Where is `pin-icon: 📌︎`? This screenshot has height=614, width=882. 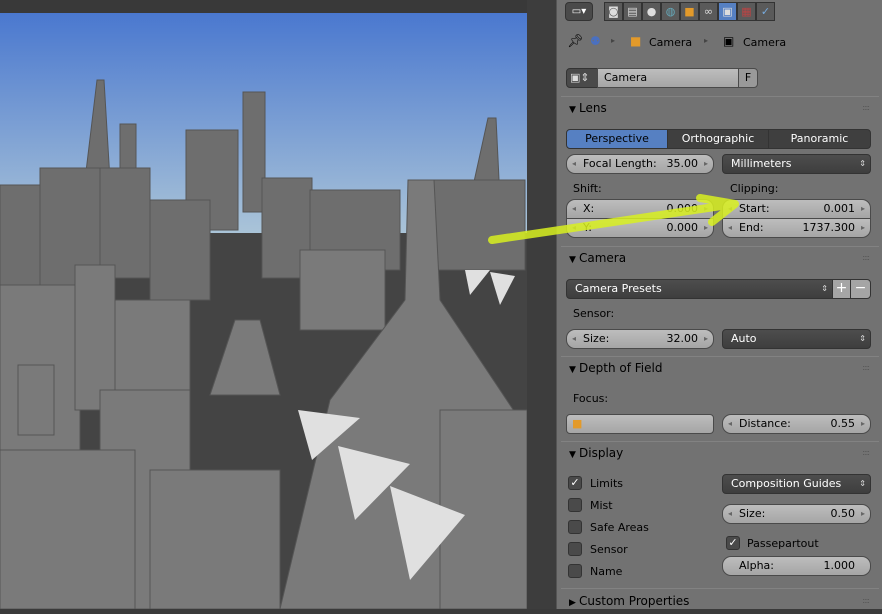
pin-icon: 📌︎ is located at coordinates (575, 41).